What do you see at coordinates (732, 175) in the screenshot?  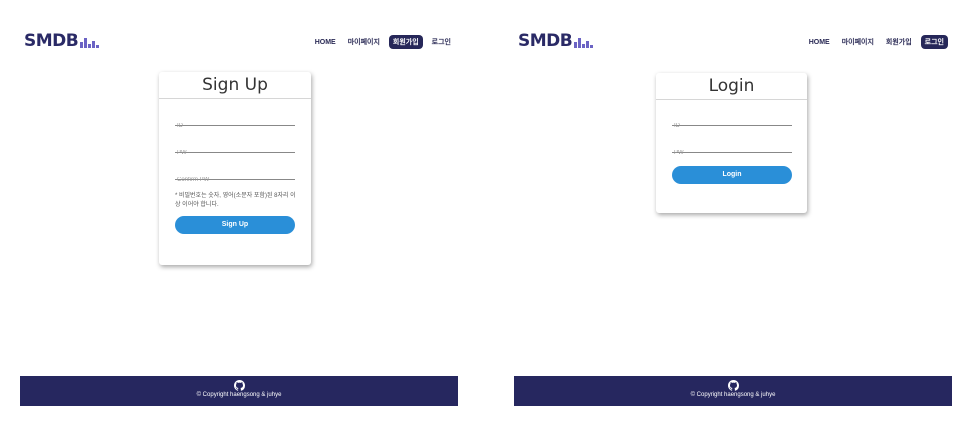 I see `login-button: Login` at bounding box center [732, 175].